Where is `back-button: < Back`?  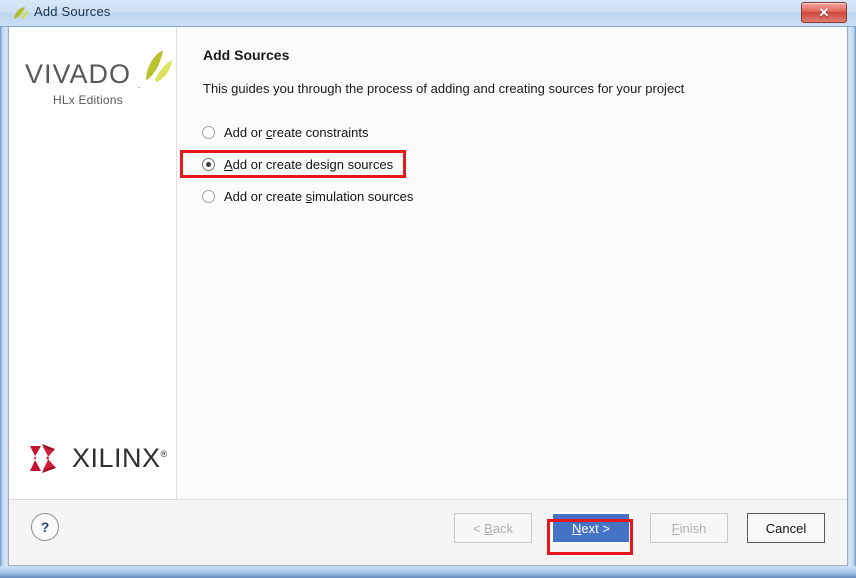 back-button: < Back is located at coordinates (493, 528).